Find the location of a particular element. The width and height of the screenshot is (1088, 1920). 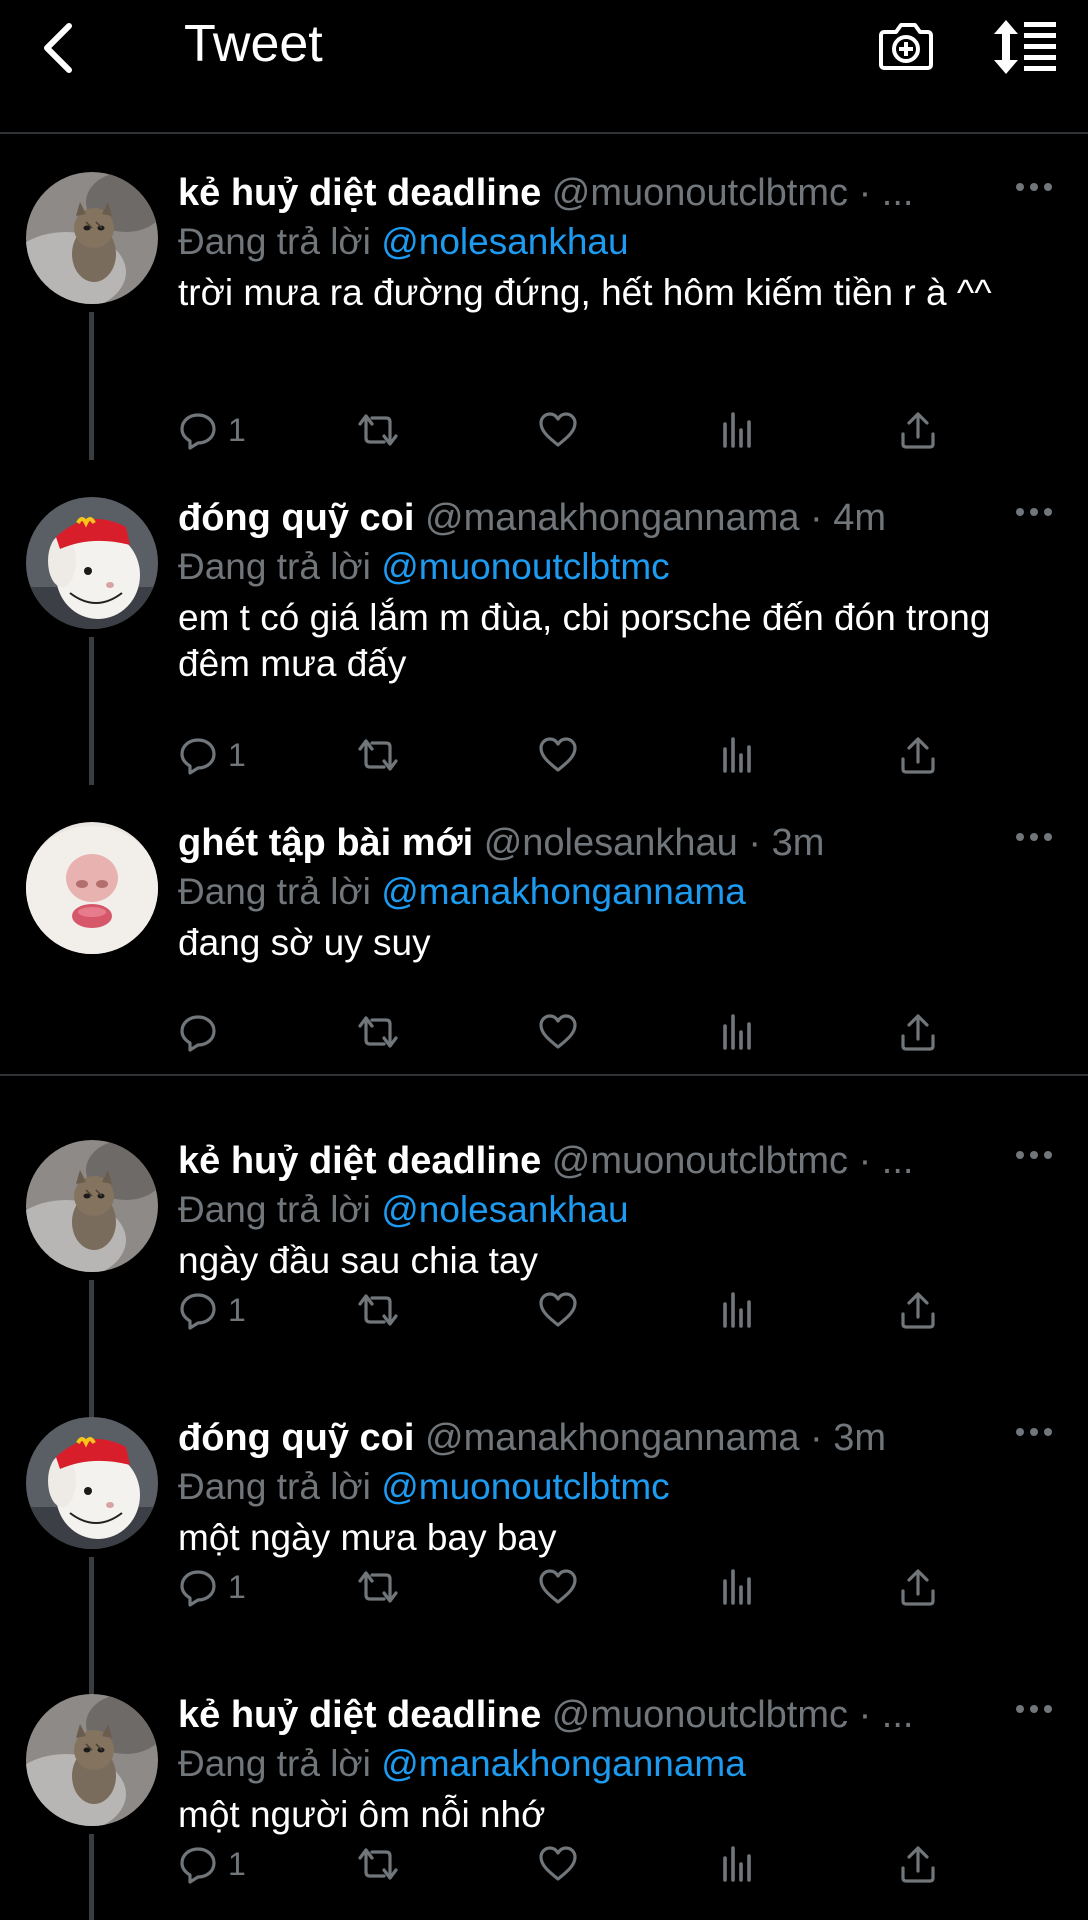

tweet-header: đóng quỹ coi @manakhongannama · 3m is located at coordinates (578, 1438).